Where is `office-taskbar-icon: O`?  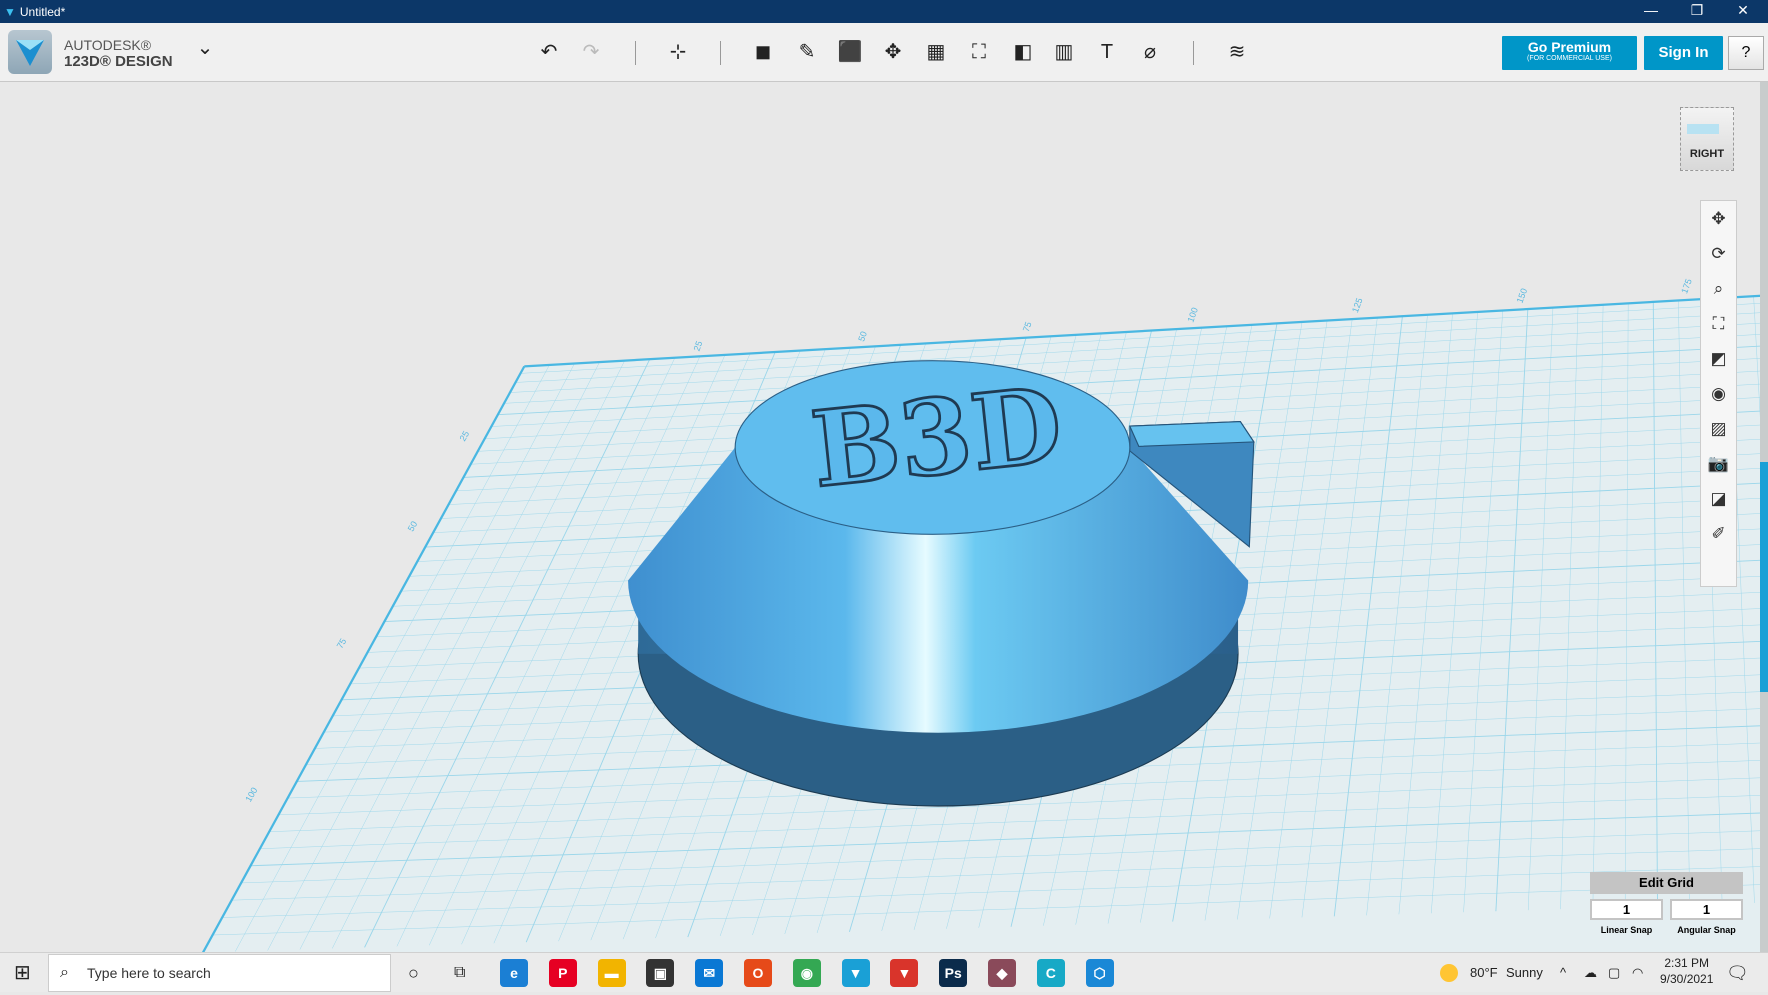
office-taskbar-icon: O is located at coordinates (758, 973).